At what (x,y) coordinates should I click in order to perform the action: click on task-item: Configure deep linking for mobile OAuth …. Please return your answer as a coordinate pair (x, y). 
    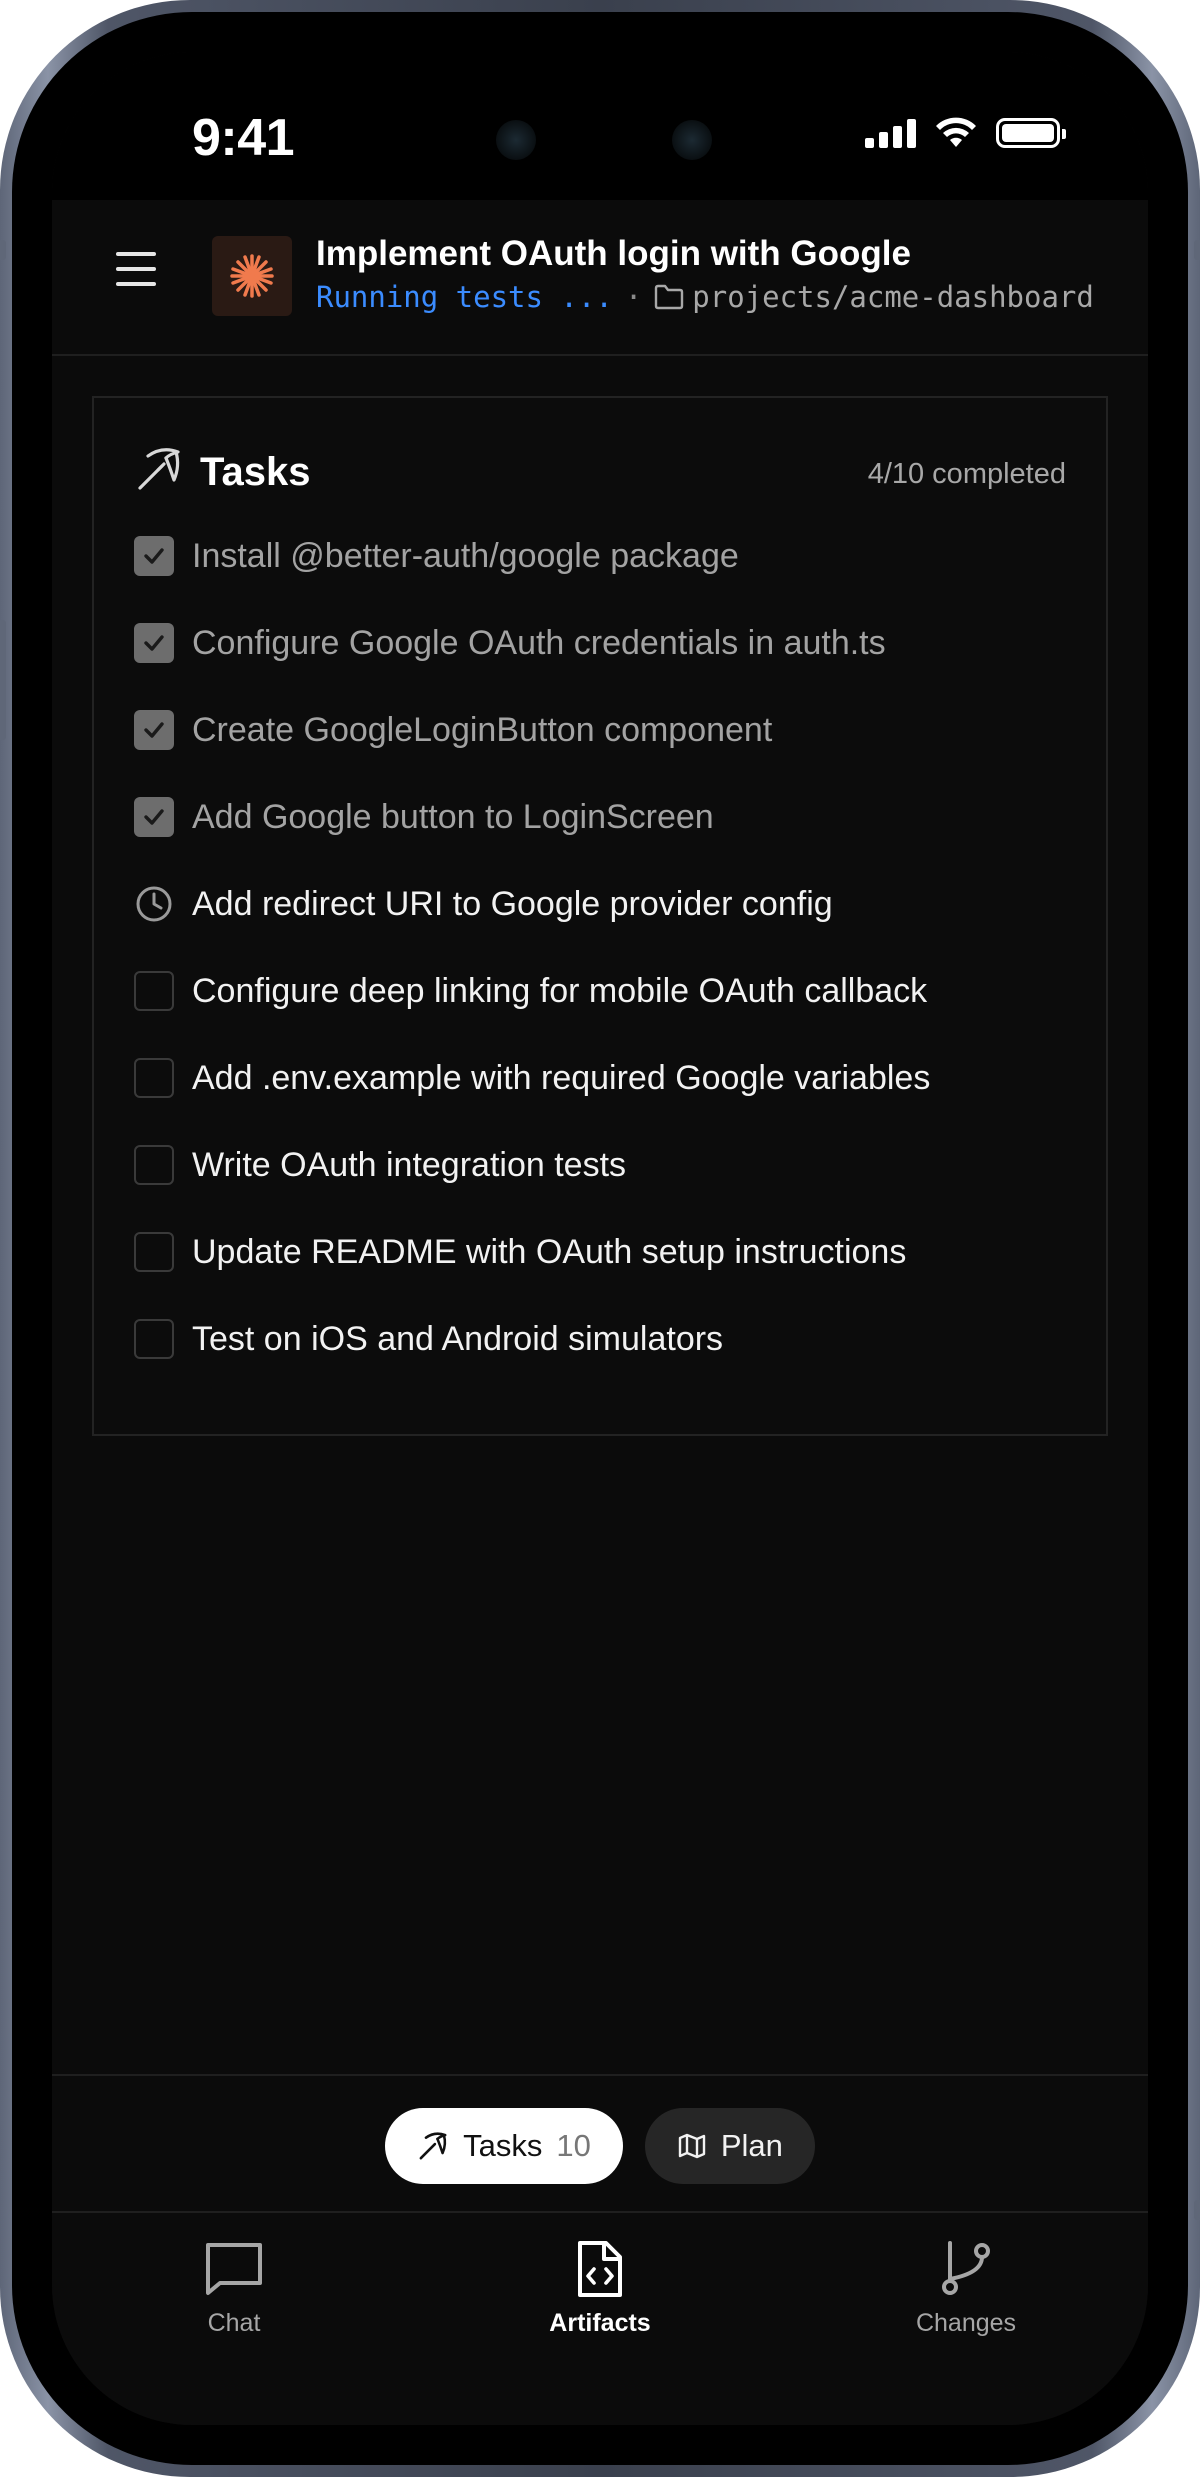
    Looking at the image, I should click on (605, 1014).